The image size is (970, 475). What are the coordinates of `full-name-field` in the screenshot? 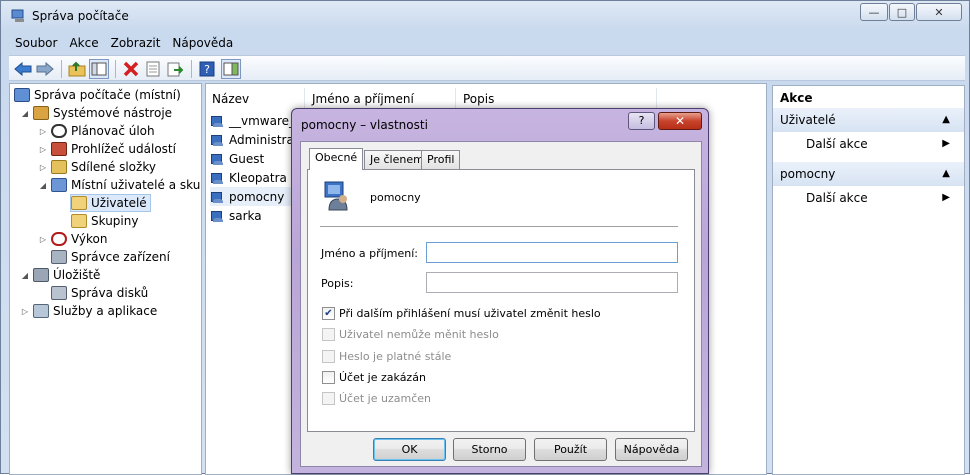 It's located at (552, 252).